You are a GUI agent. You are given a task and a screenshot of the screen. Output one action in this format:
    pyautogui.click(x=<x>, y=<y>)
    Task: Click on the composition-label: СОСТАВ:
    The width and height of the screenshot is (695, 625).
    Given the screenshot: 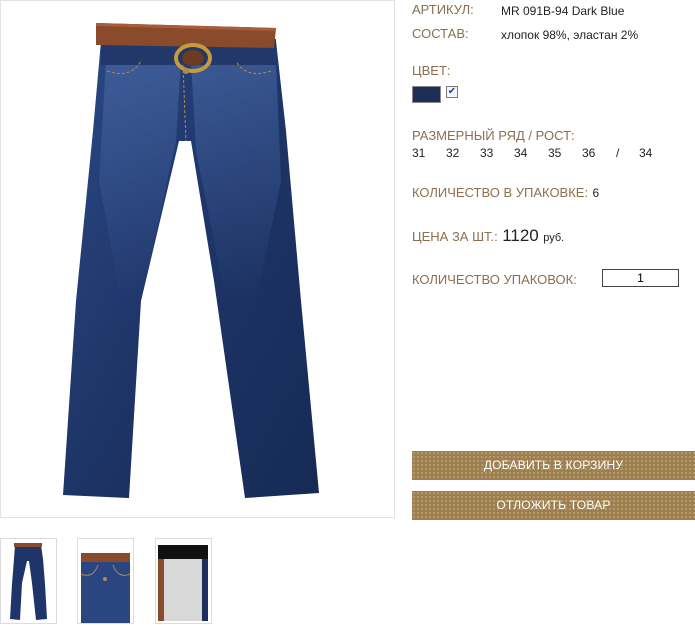 What is the action you would take?
    pyautogui.click(x=440, y=33)
    